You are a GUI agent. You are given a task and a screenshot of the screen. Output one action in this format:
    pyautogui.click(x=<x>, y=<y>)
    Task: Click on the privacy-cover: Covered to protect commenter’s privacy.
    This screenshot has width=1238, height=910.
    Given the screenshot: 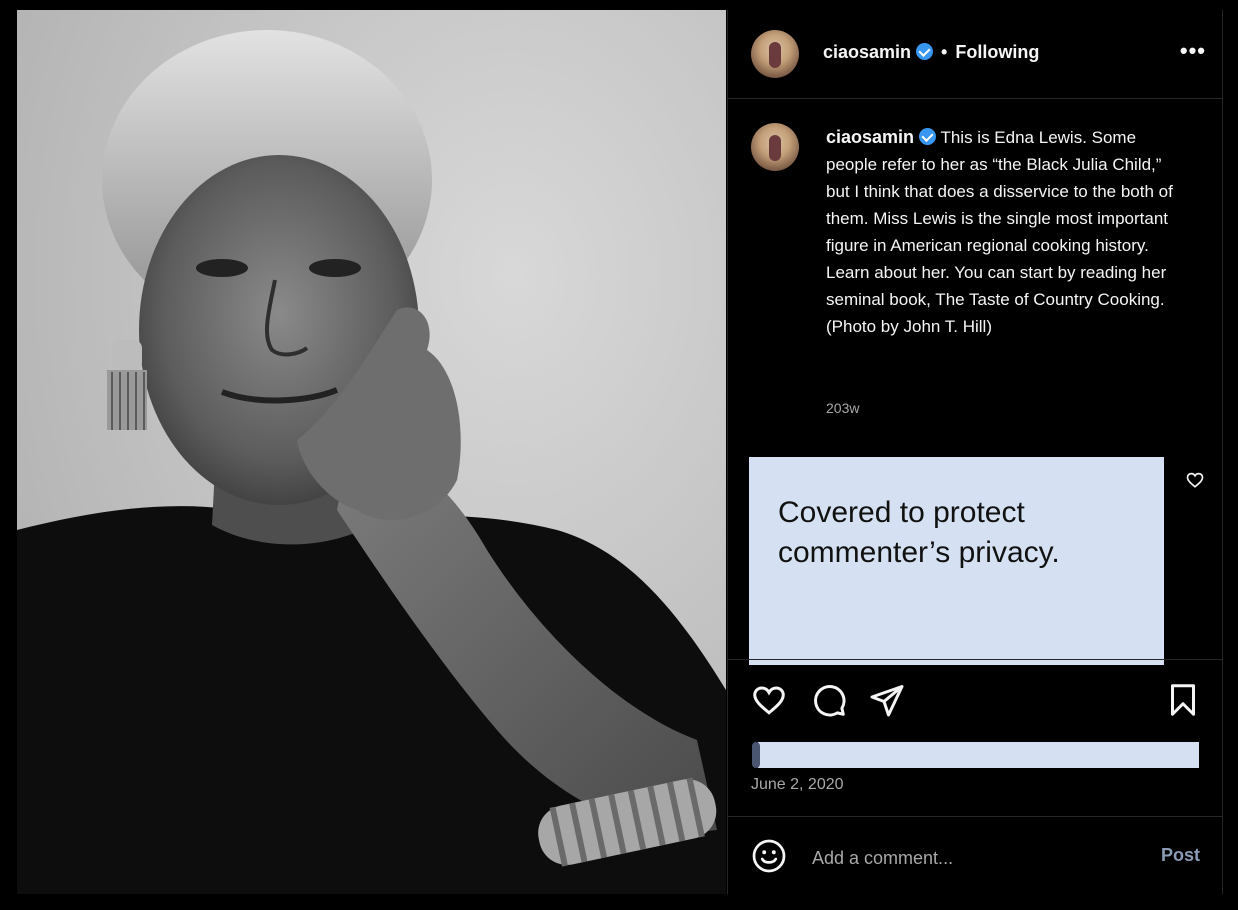 What is the action you would take?
    pyautogui.click(x=956, y=561)
    